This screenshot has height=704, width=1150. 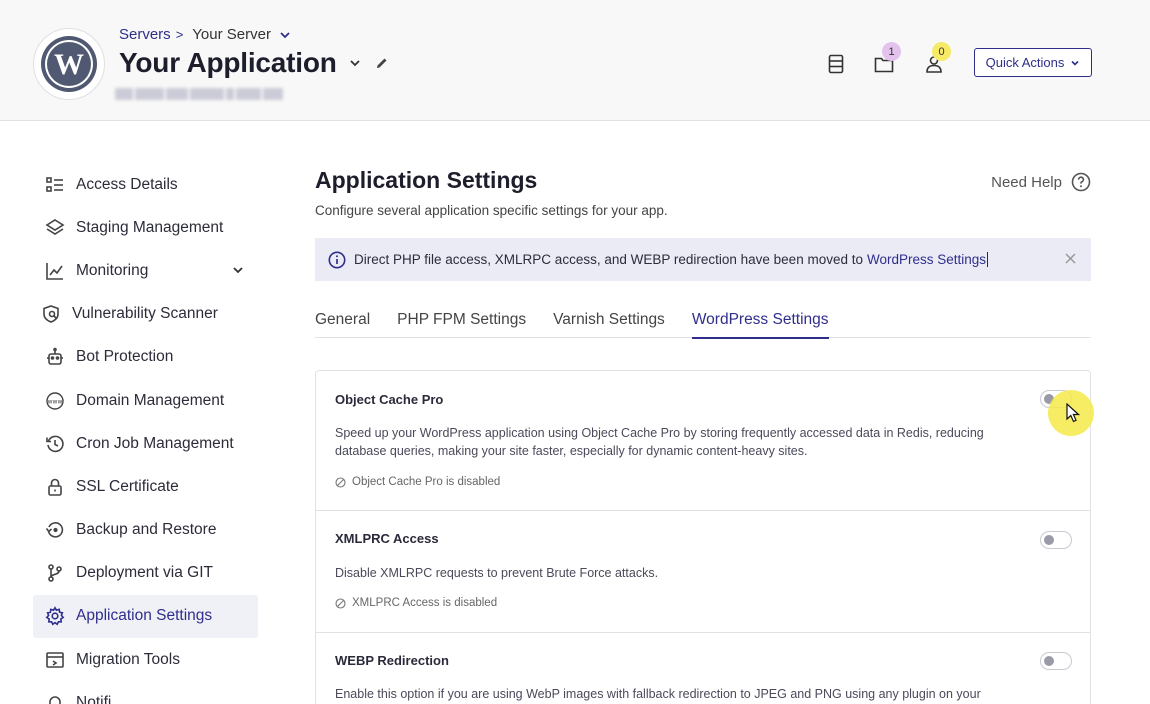 I want to click on sidebar-item-label: Monitoring, so click(x=112, y=270).